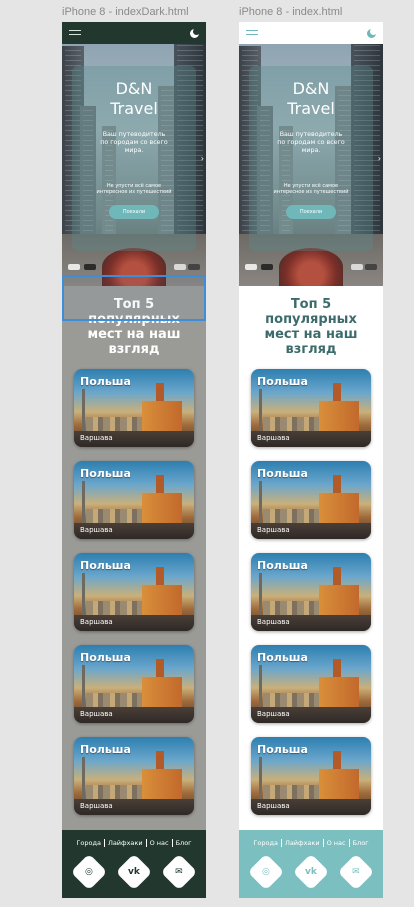  I want to click on selection-box, so click(134, 298).